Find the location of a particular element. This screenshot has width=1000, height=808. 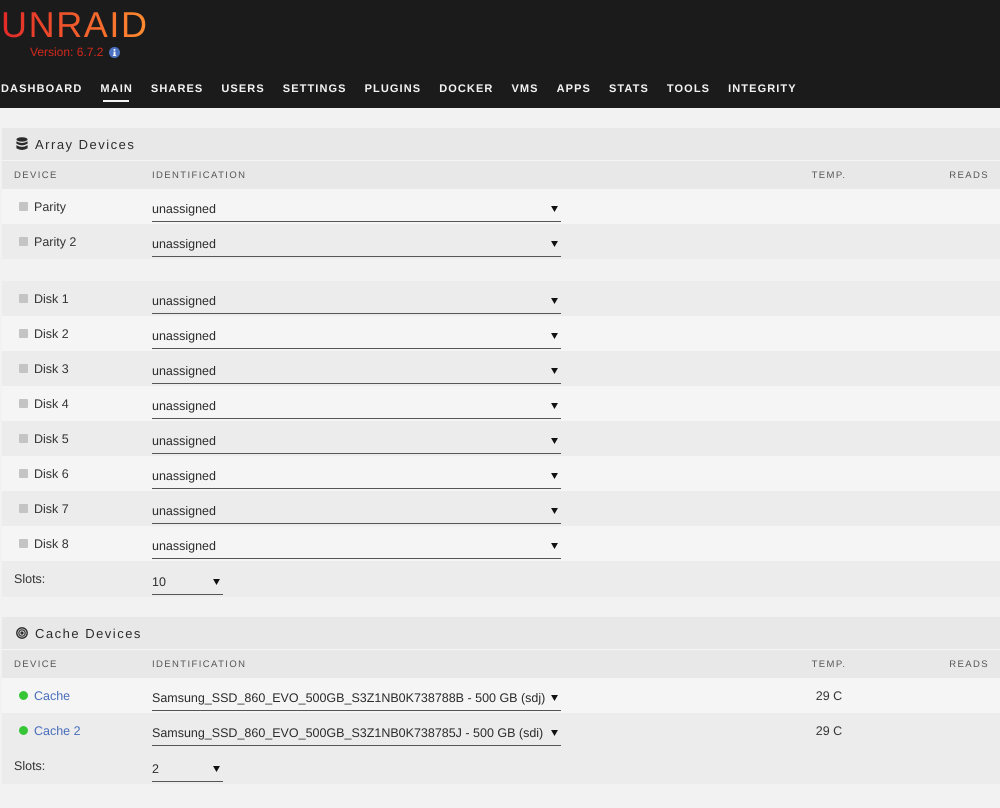

section-title: Array Devices is located at coordinates (85, 144).